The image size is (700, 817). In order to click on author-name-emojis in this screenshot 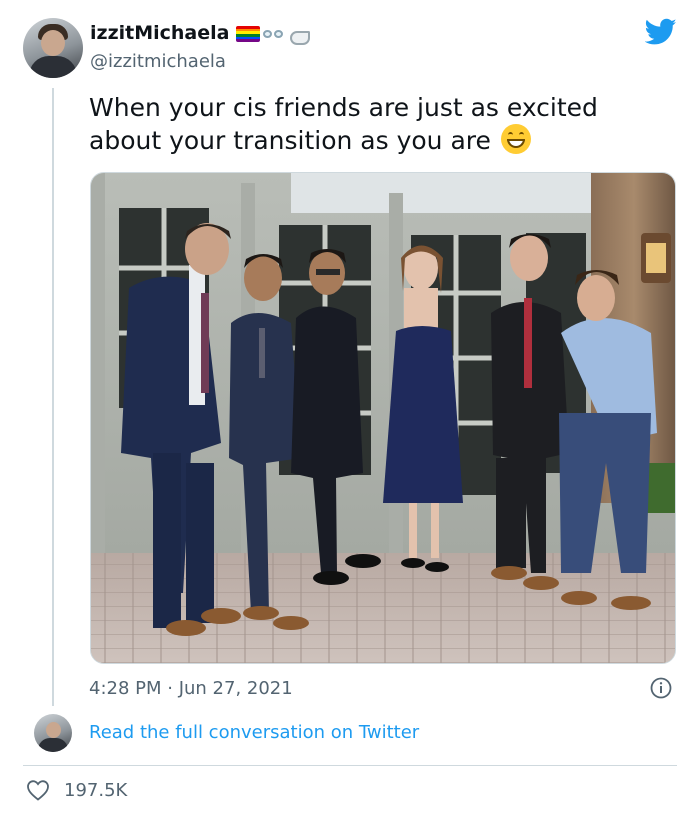, I will do `click(273, 35)`.